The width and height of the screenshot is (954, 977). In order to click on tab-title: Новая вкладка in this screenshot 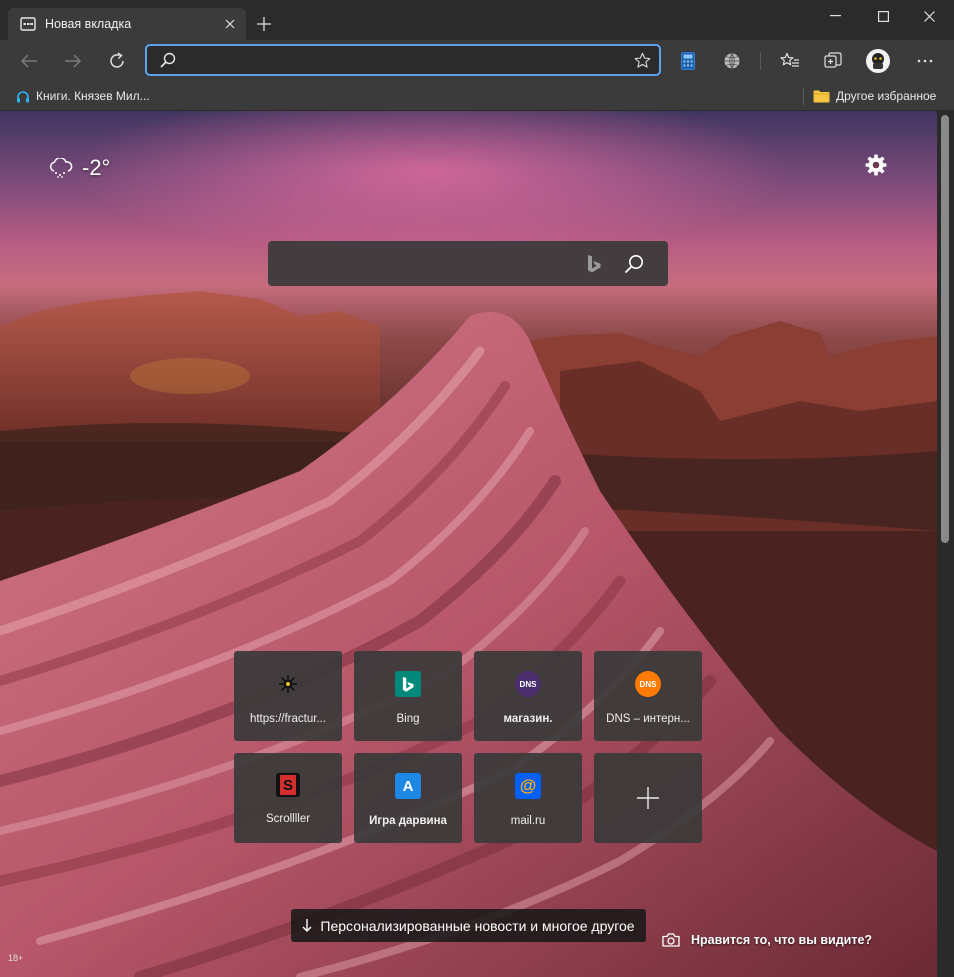, I will do `click(88, 24)`.